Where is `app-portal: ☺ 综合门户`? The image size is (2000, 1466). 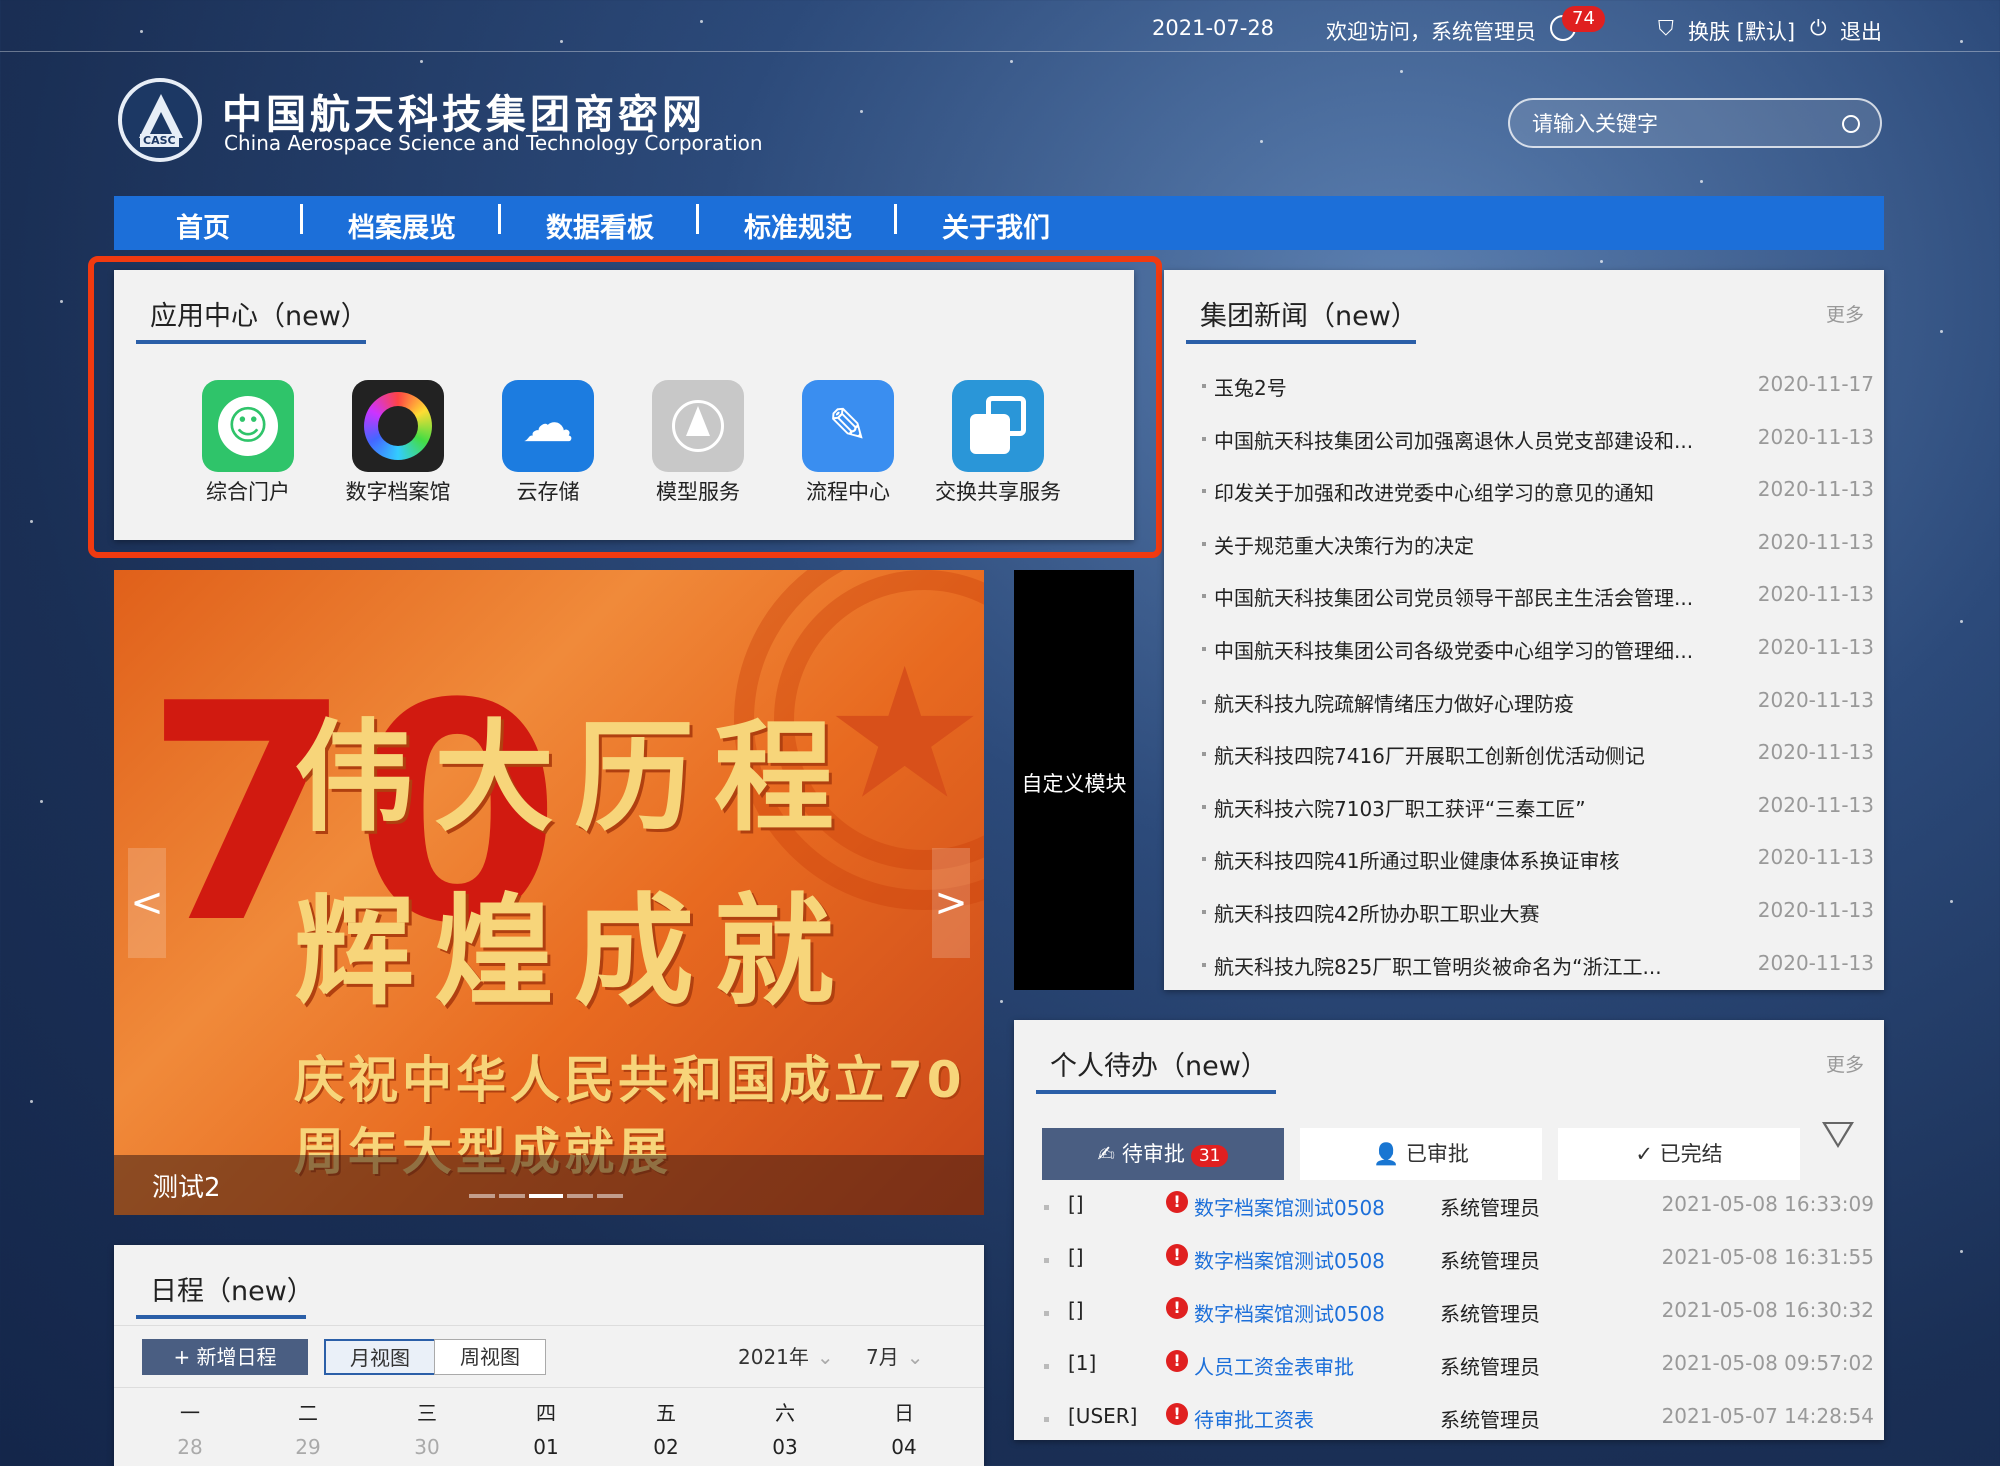
app-portal: ☺ 综合门户 is located at coordinates (248, 443).